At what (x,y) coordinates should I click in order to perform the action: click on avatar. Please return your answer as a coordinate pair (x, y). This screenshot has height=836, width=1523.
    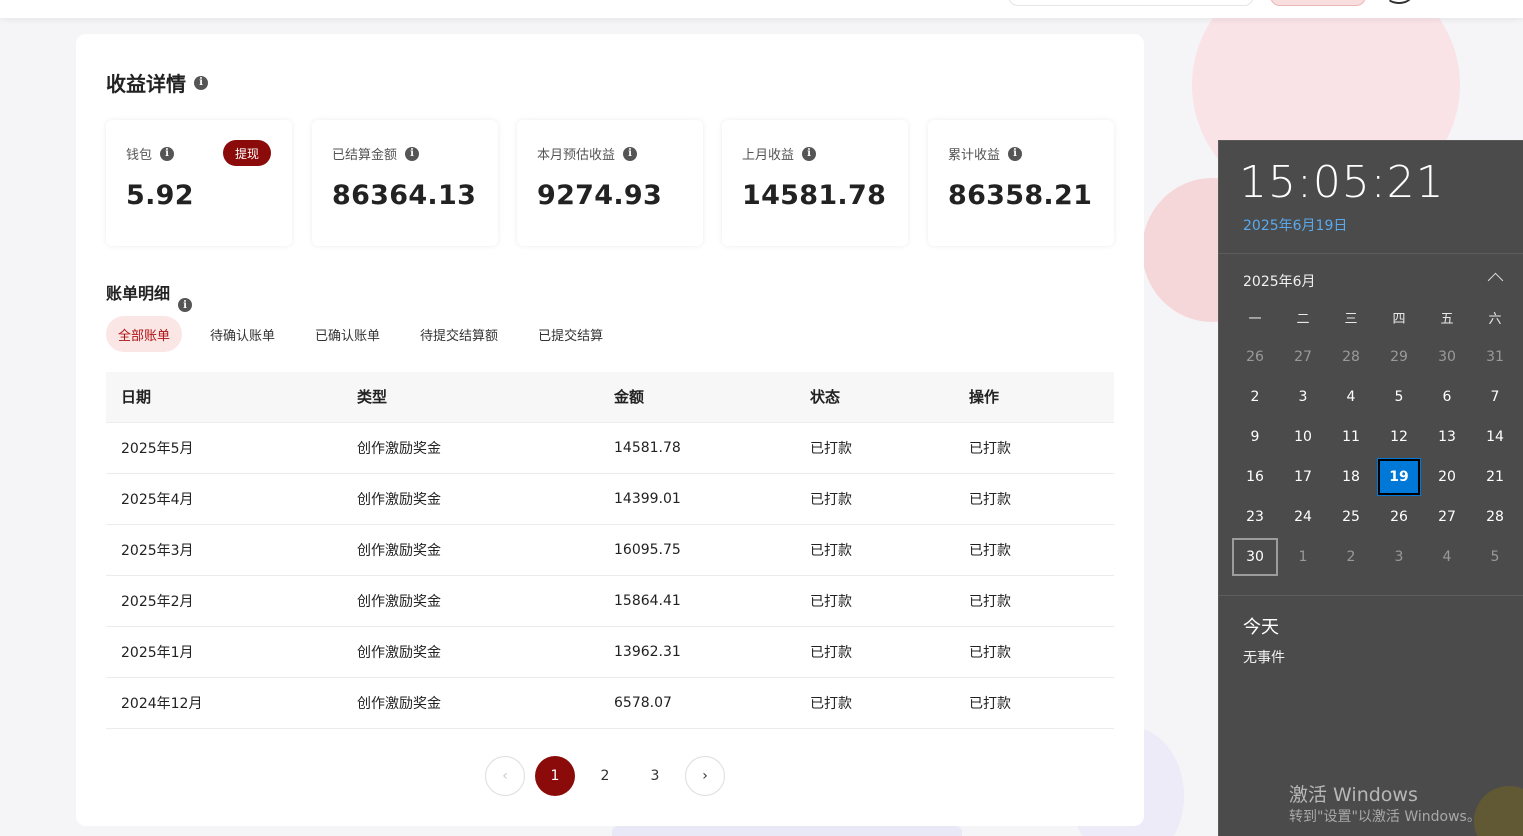
    Looking at the image, I should click on (1399, 2).